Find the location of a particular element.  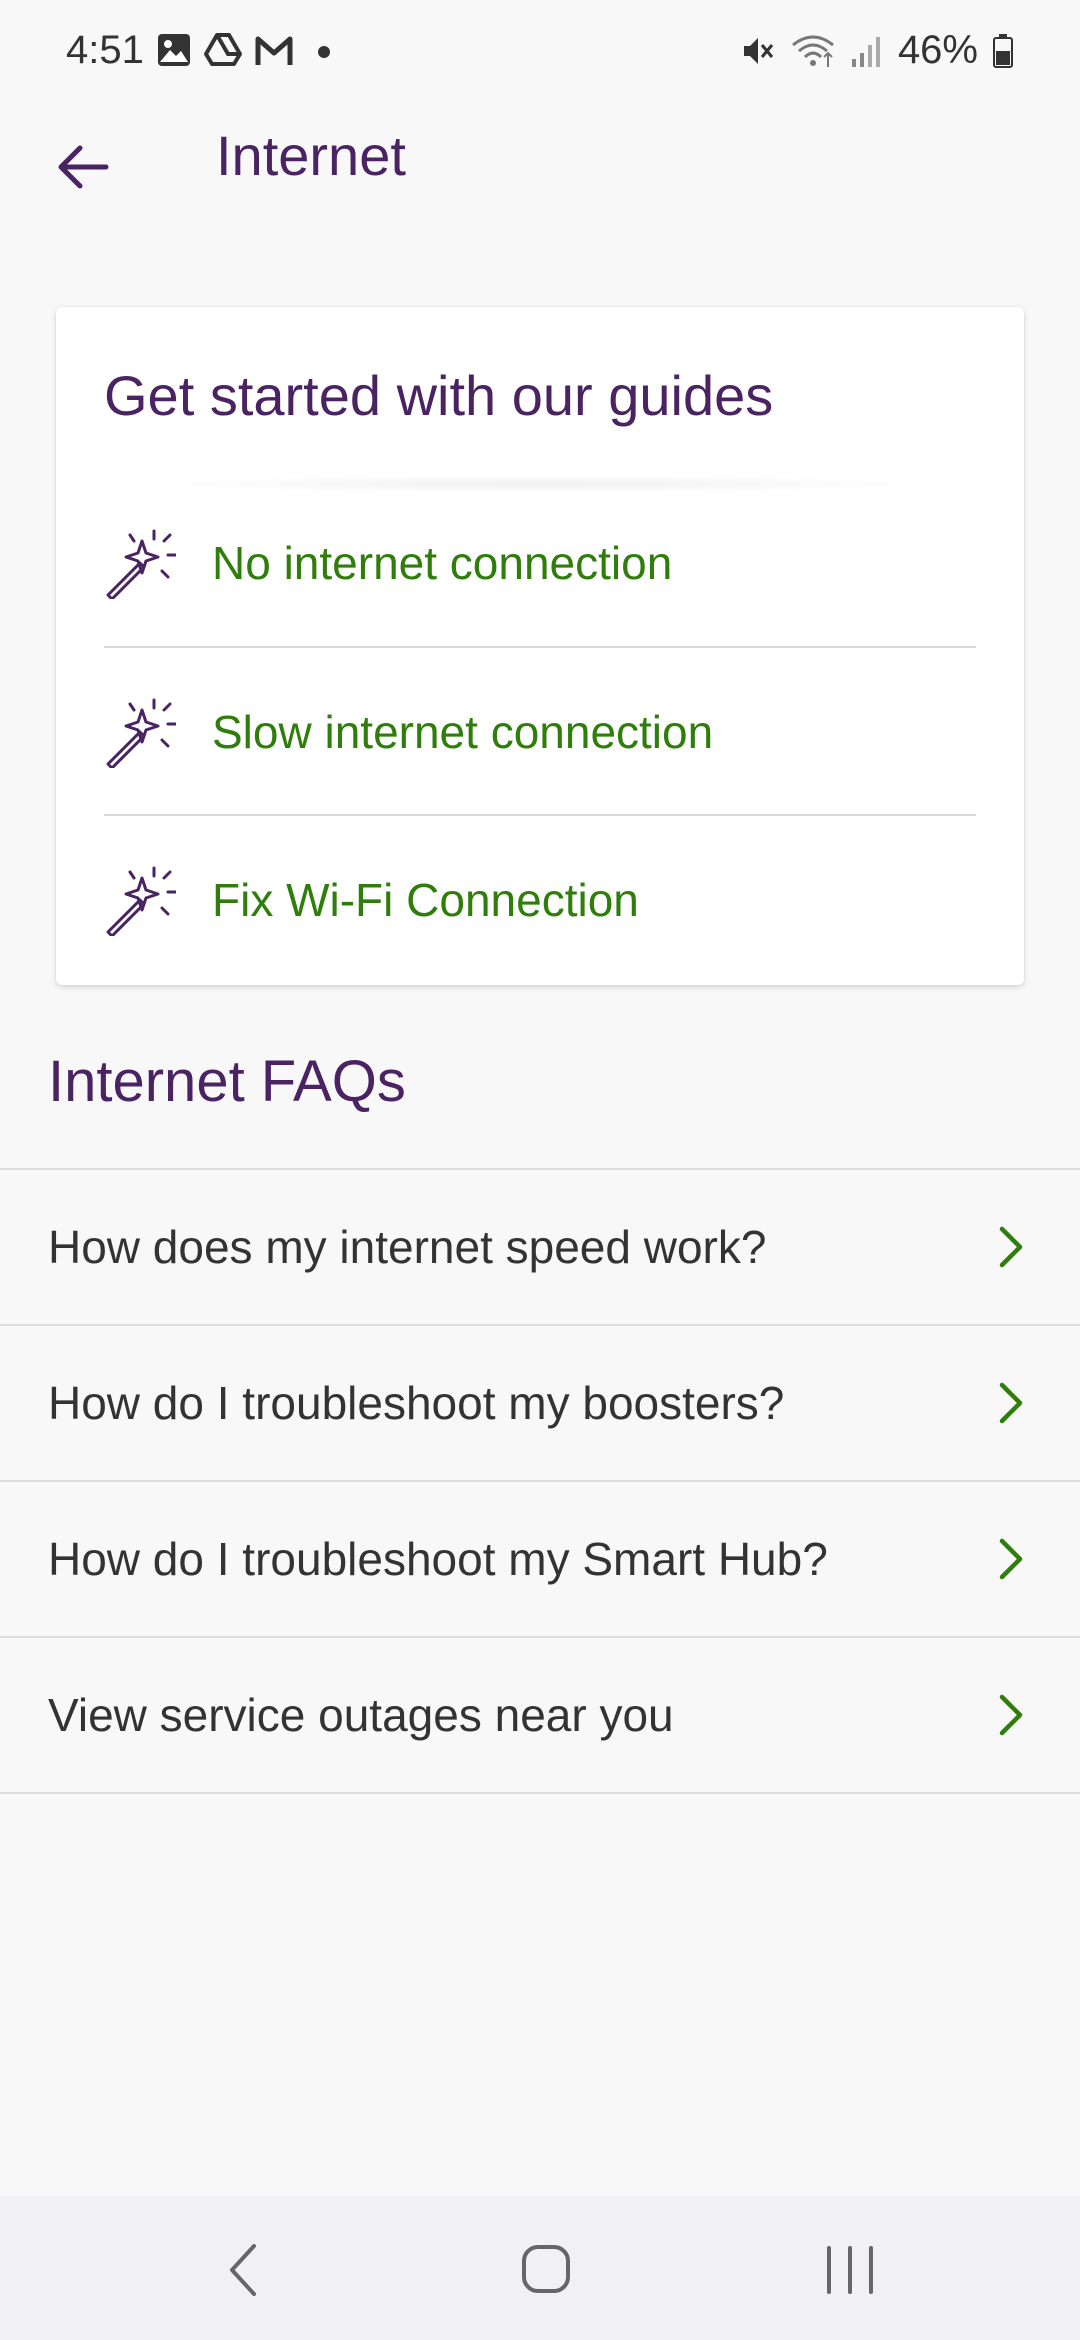

guide-label: Fix Wi-Fi Connection is located at coordinates (425, 900).